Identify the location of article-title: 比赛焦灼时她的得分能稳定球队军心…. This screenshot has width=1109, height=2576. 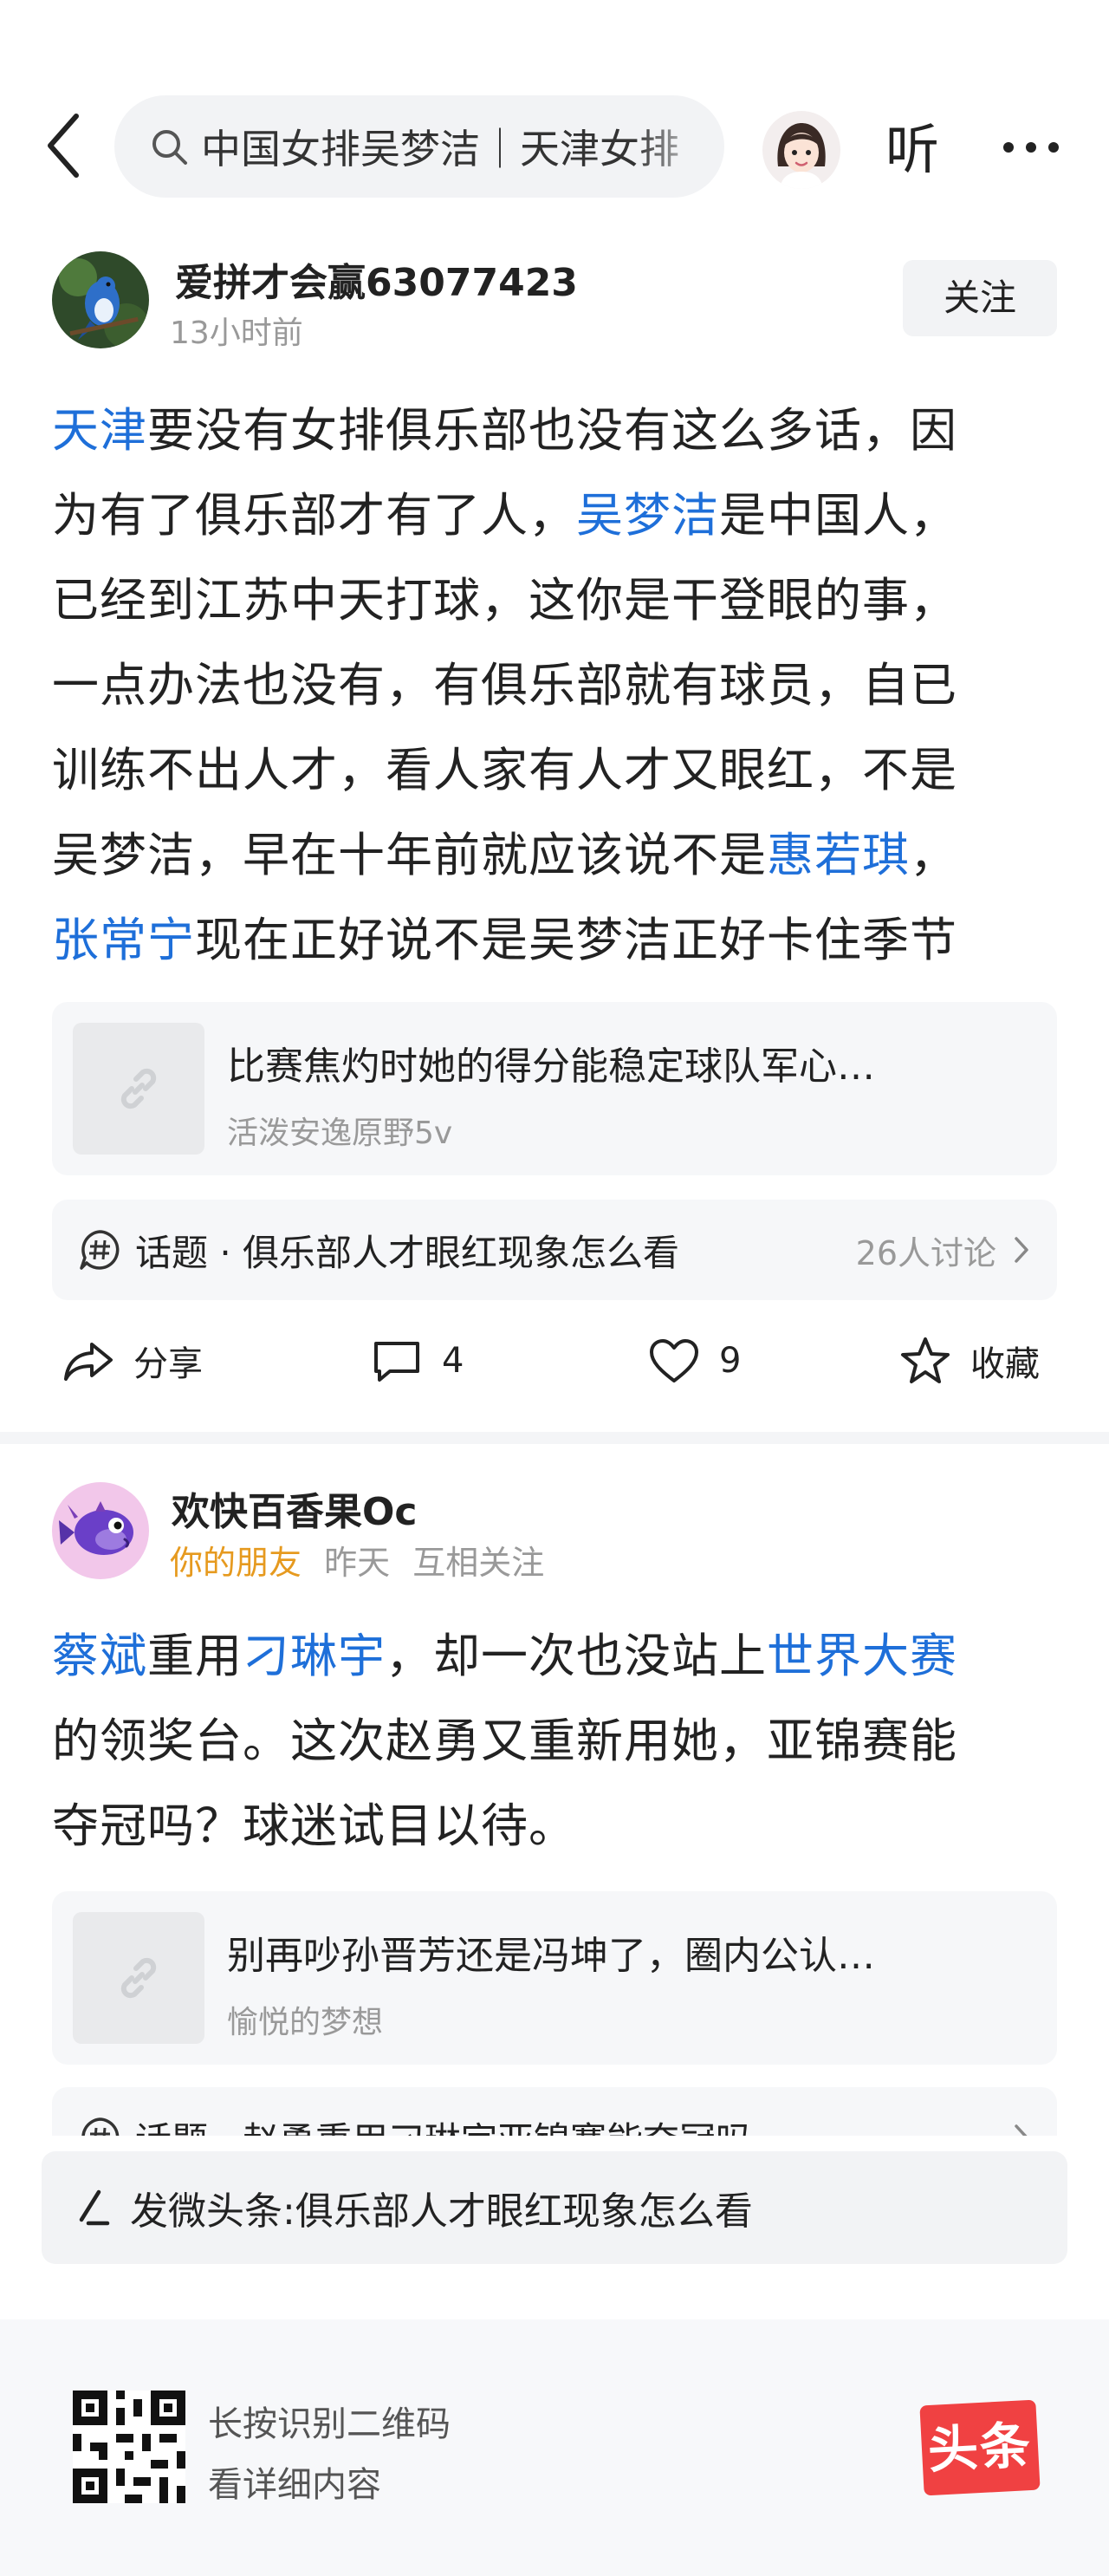
(551, 1066).